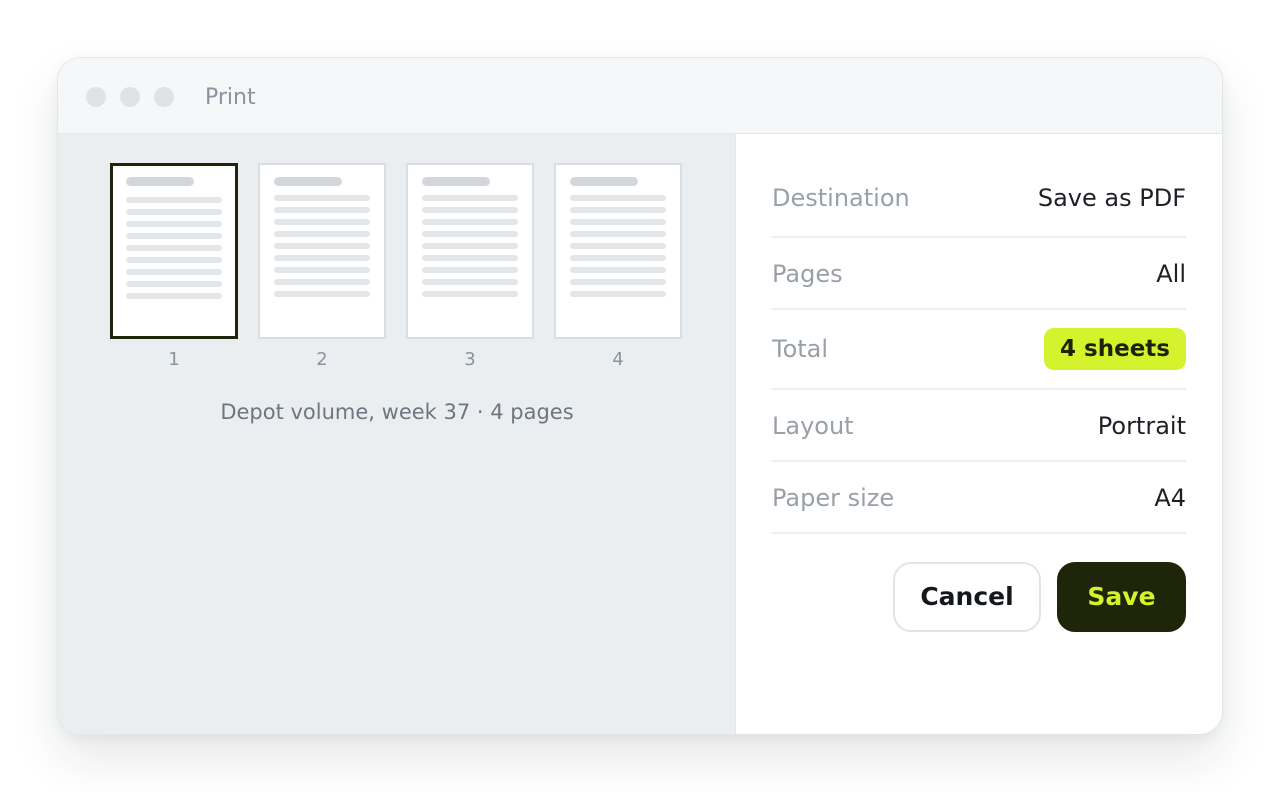  Describe the element at coordinates (979, 498) in the screenshot. I see `setting-paper-size: Paper size A4` at that location.